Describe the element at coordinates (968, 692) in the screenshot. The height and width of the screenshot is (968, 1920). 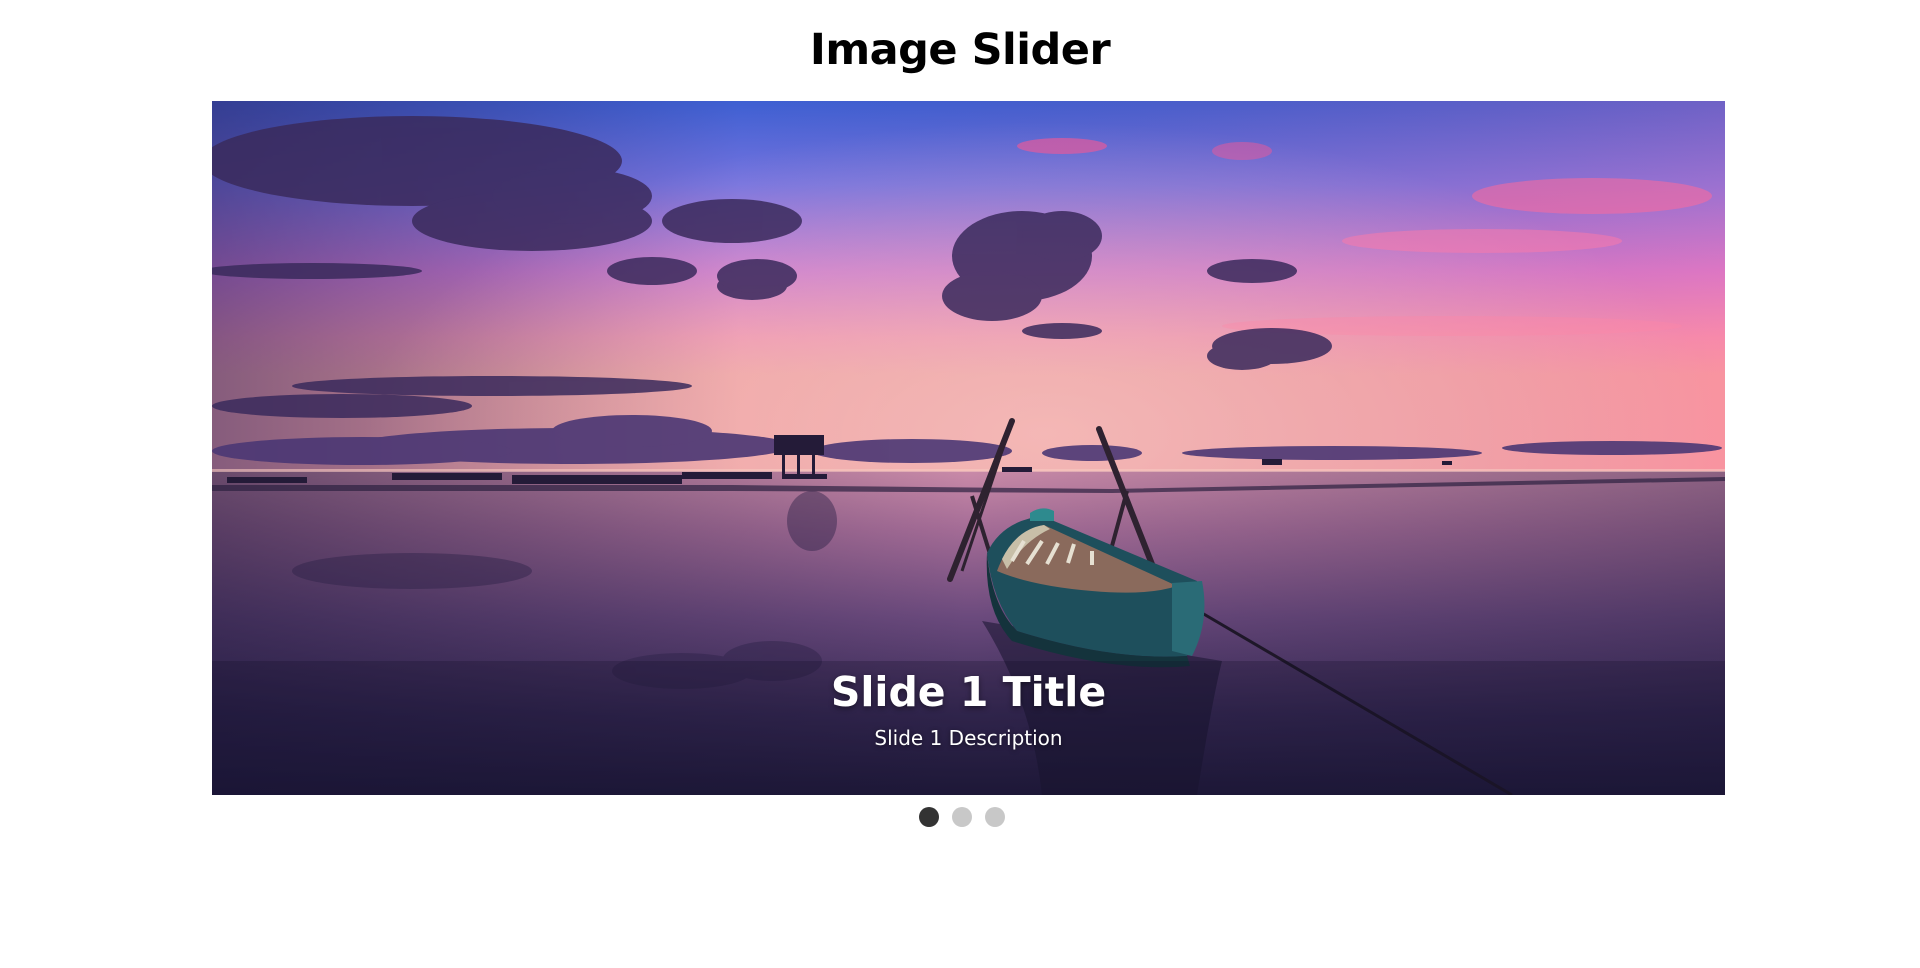
I see `slide-title: Slide 1 Title` at that location.